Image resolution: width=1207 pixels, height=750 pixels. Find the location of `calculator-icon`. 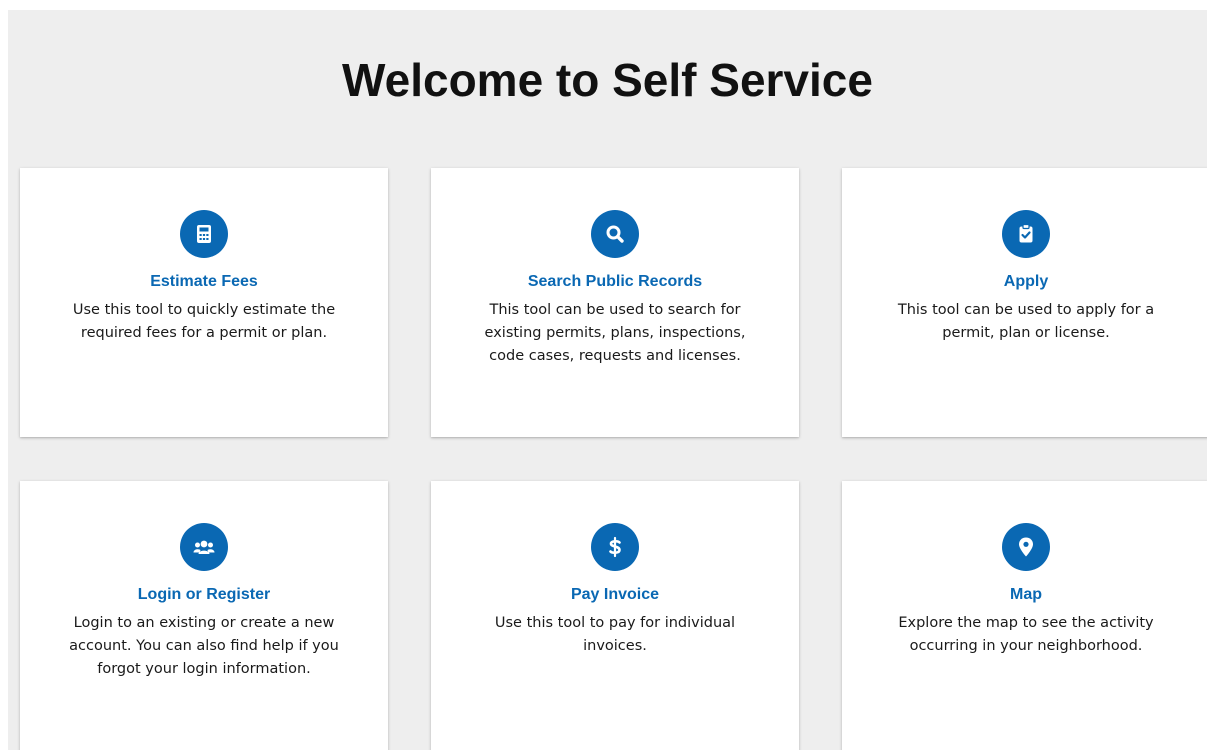

calculator-icon is located at coordinates (204, 234).